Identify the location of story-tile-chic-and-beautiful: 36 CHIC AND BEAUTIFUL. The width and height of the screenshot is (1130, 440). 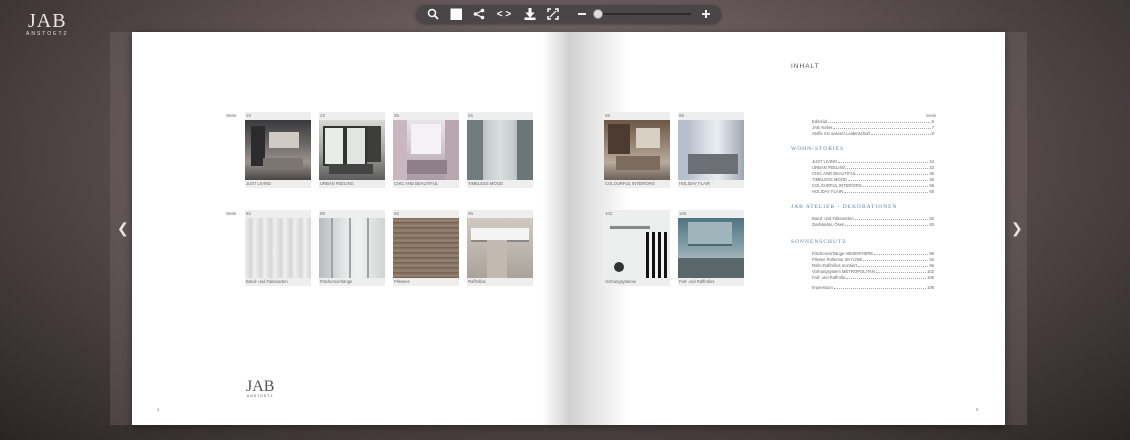
(426, 150).